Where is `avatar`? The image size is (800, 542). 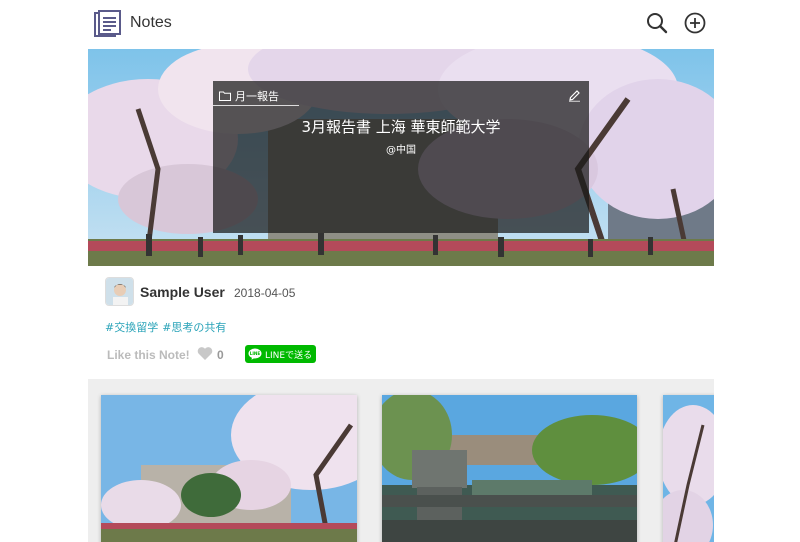 avatar is located at coordinates (119, 291).